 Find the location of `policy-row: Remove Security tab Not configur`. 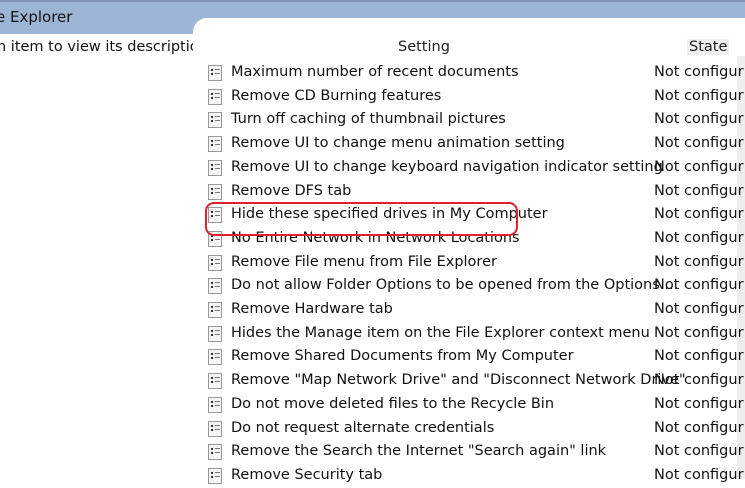

policy-row: Remove Security tab Not configur is located at coordinates (476, 476).